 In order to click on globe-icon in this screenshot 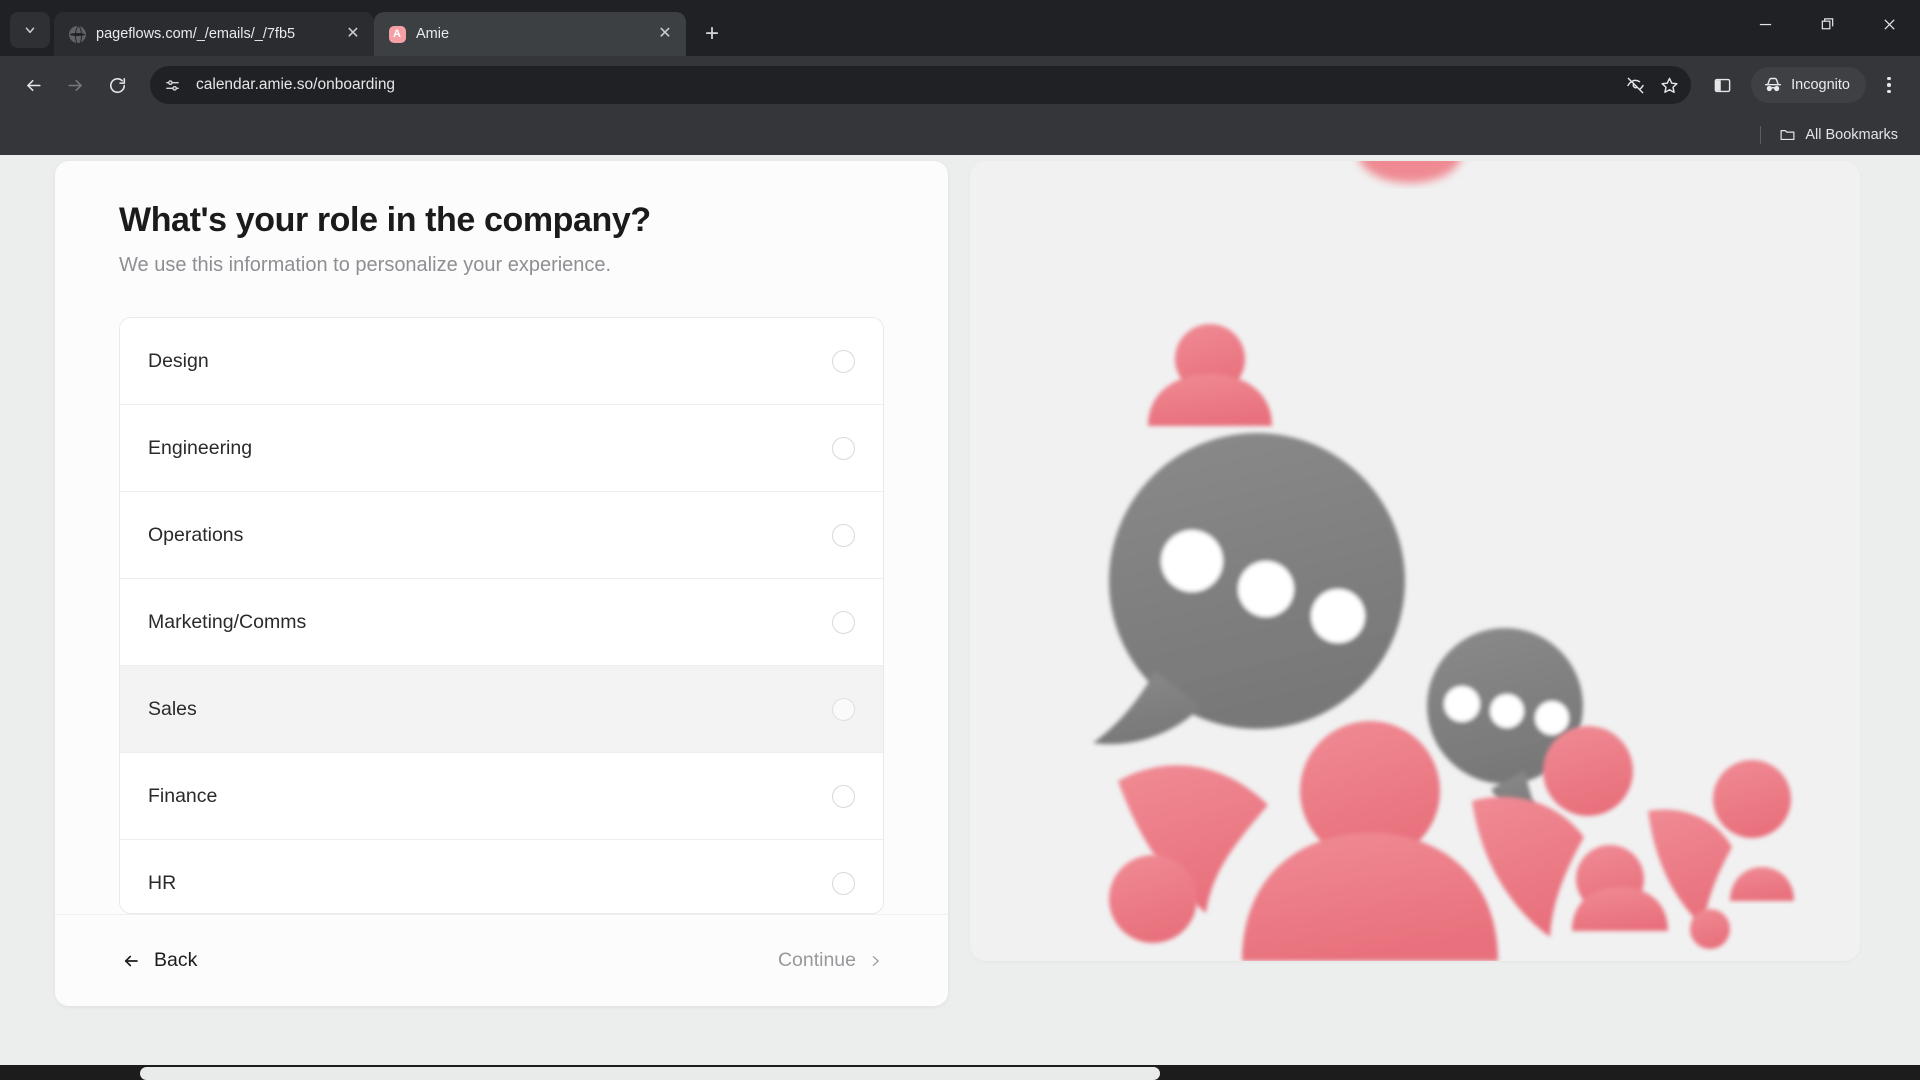, I will do `click(77, 34)`.